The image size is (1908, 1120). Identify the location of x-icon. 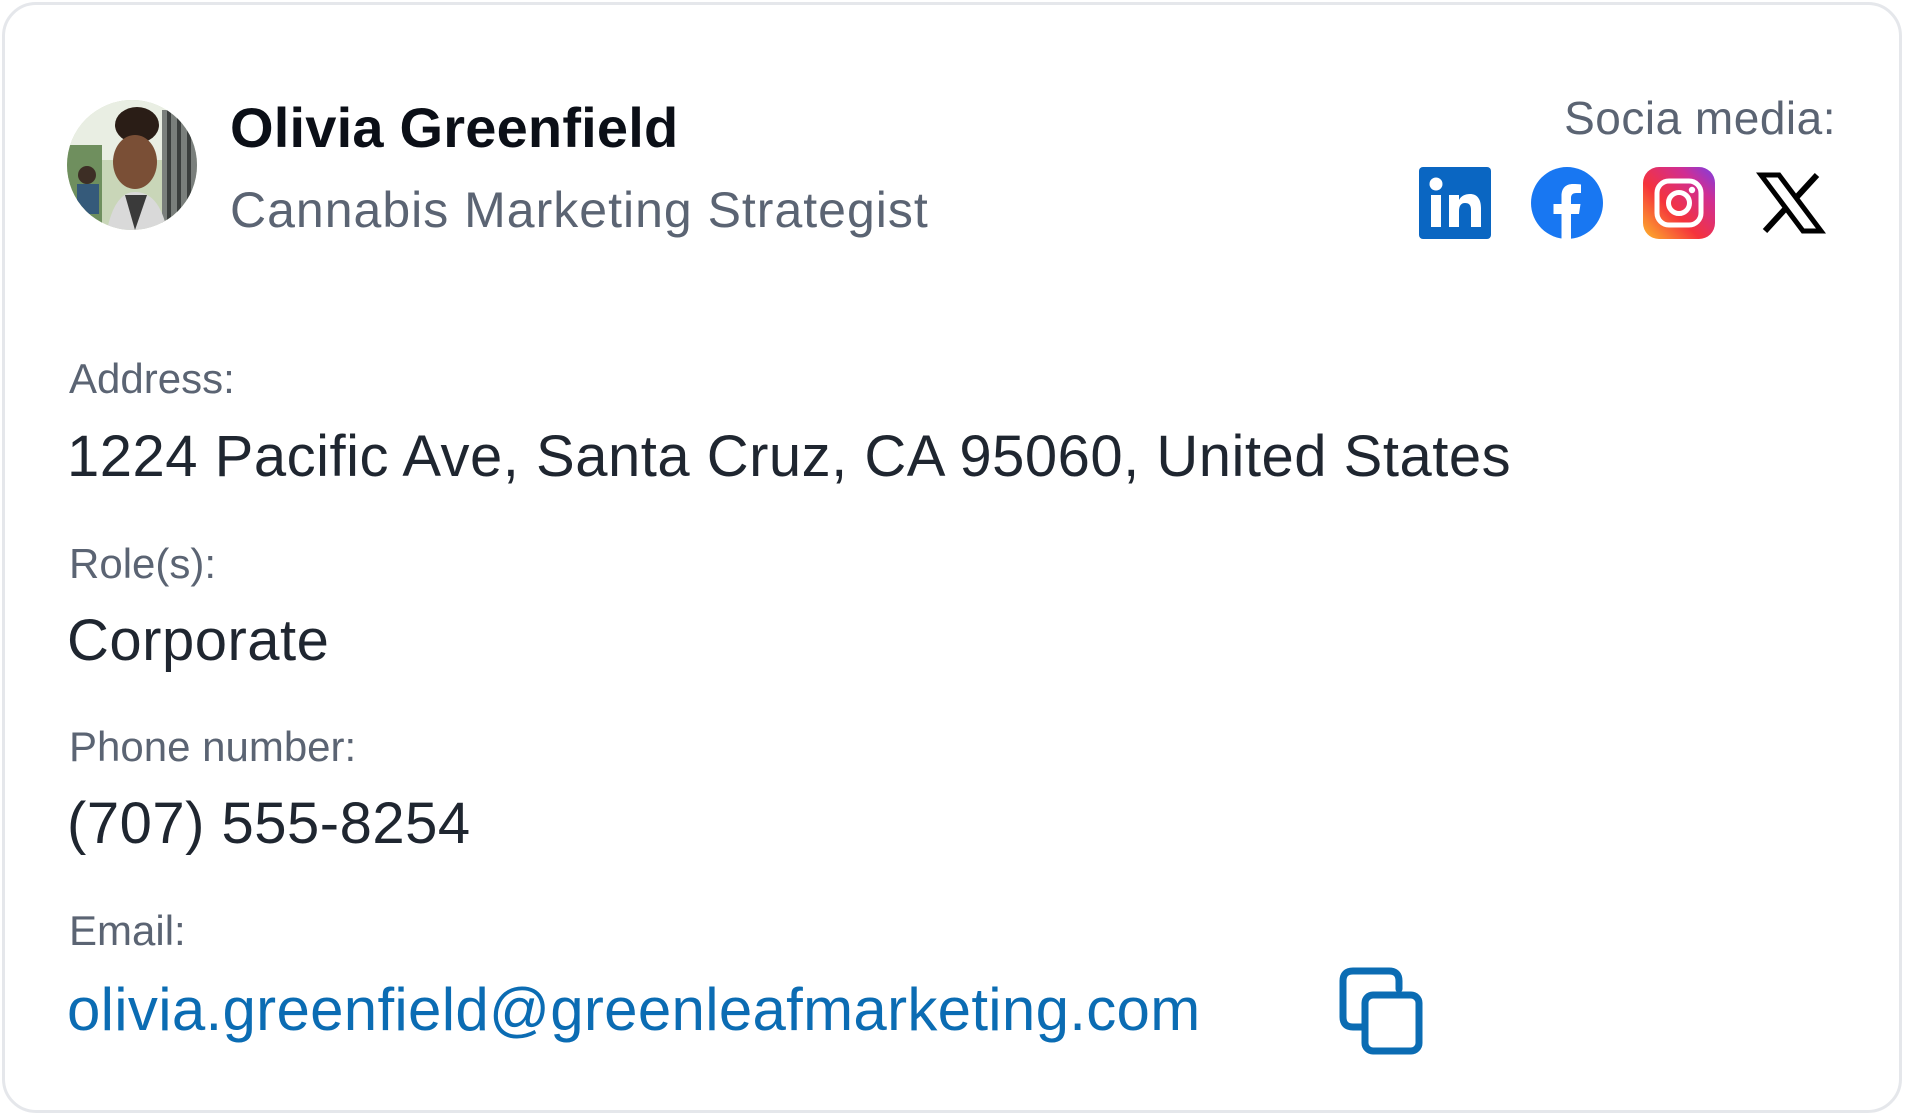
(1791, 203).